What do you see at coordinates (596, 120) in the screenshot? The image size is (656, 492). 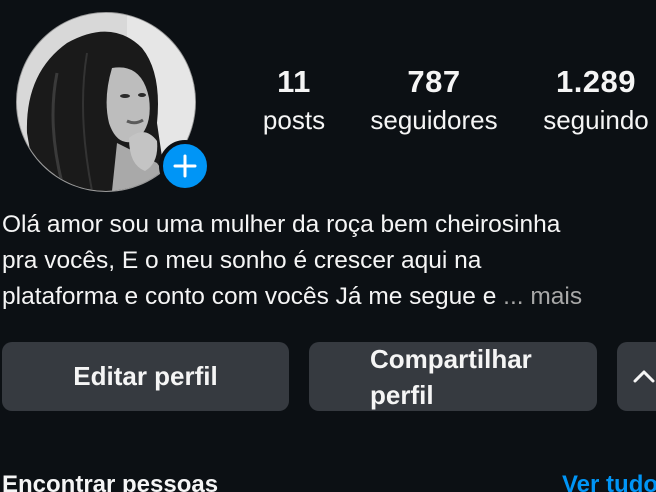 I see `following-label: seguindo` at bounding box center [596, 120].